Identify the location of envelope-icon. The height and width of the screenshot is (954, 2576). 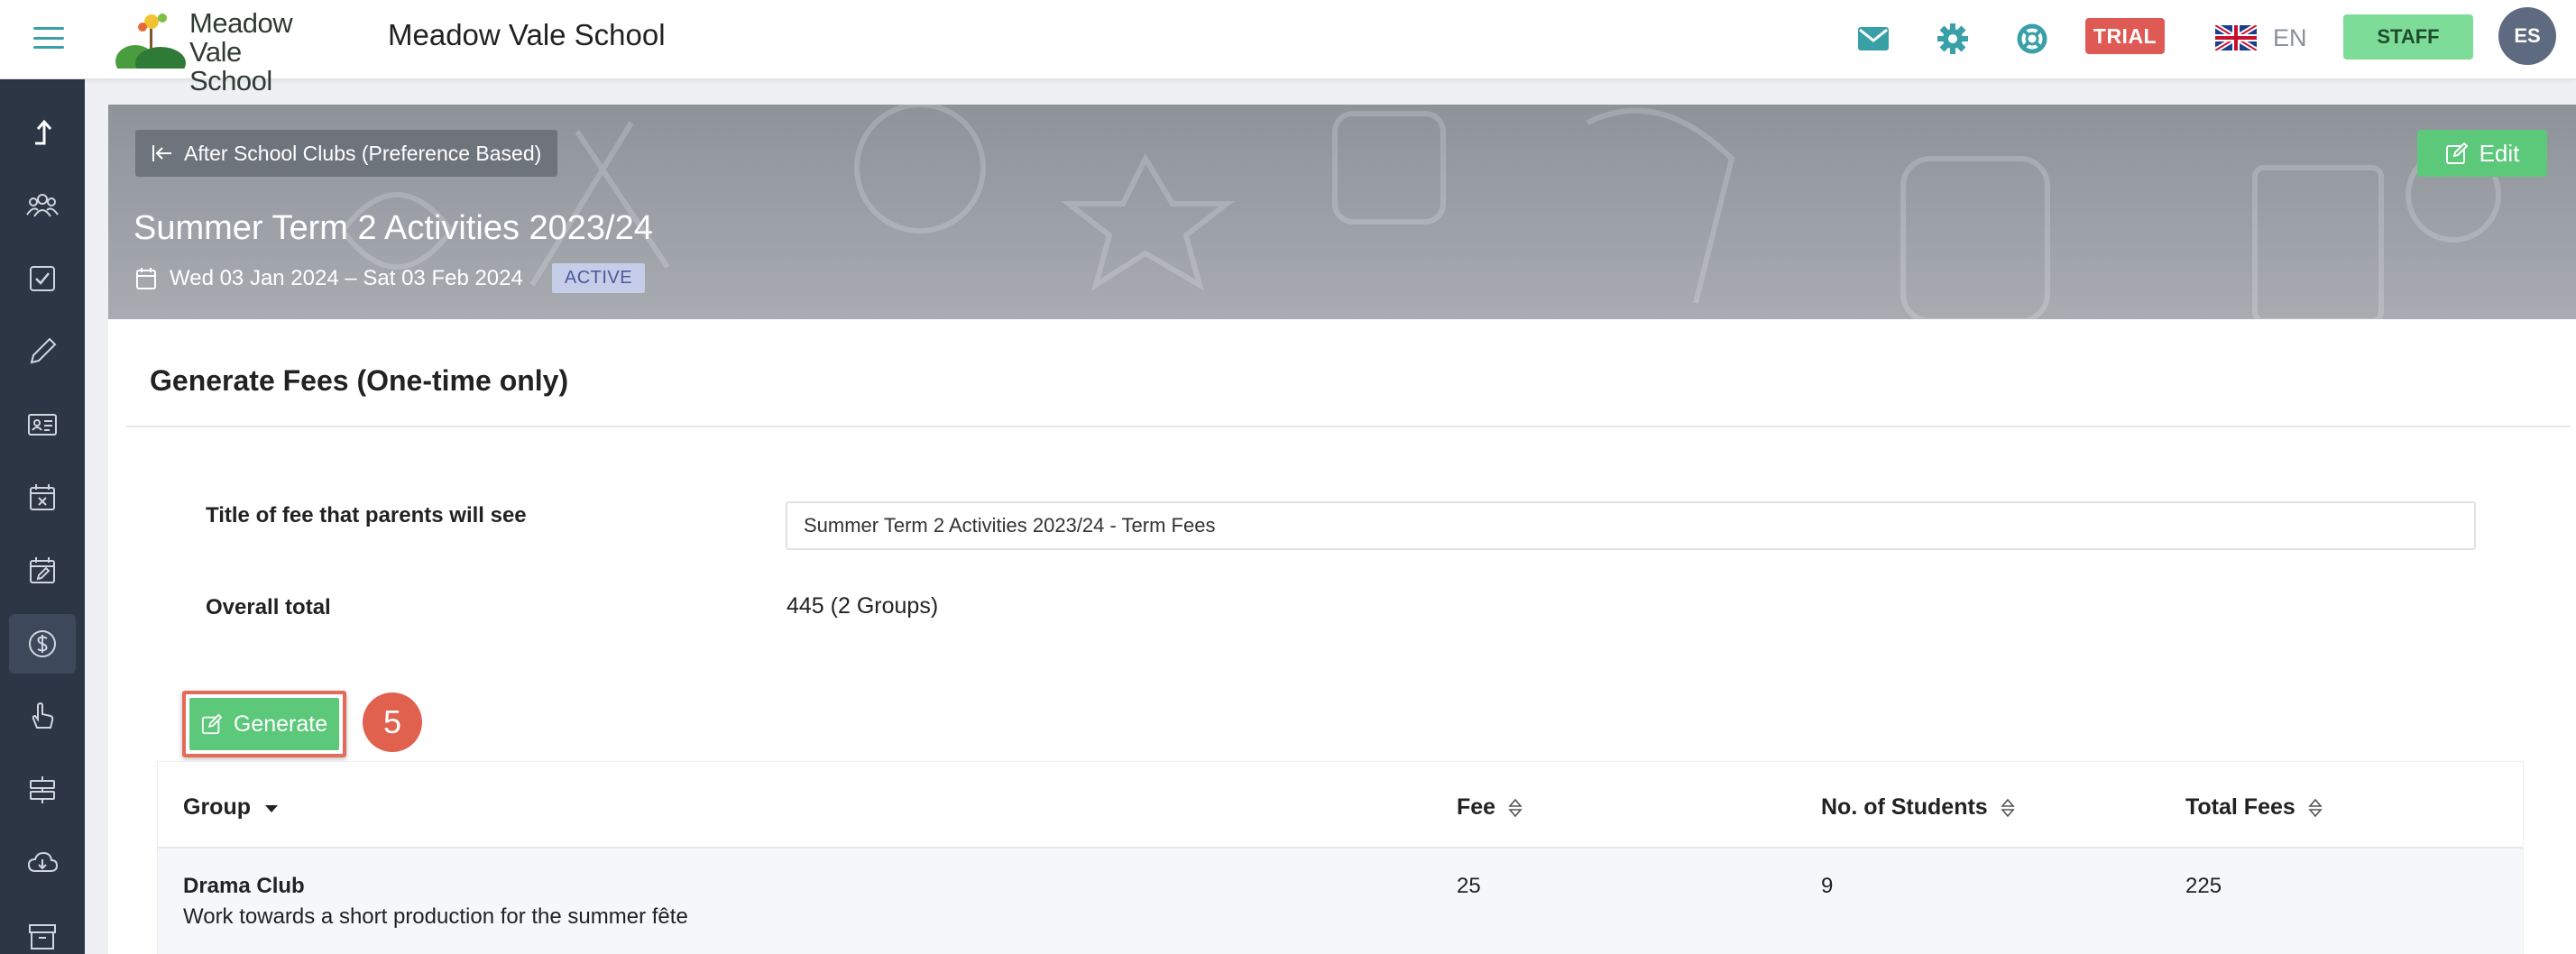
(1873, 39).